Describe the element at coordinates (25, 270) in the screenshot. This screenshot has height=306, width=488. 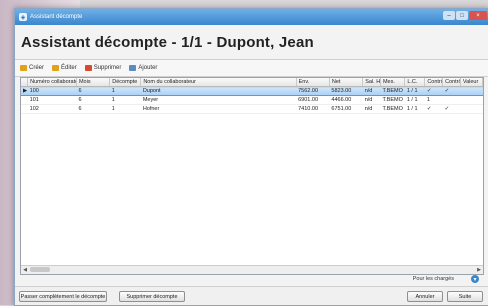
I see `scroll-left-icon: ◀` at that location.